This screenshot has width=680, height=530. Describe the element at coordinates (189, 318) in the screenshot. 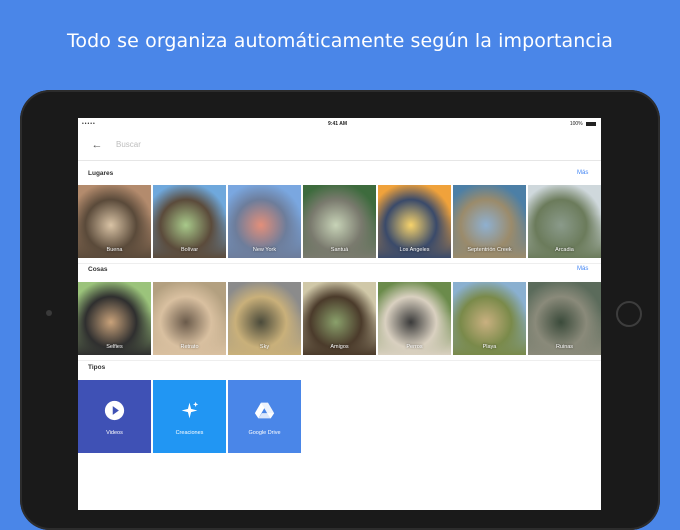

I see `things-tile: Retrato` at that location.